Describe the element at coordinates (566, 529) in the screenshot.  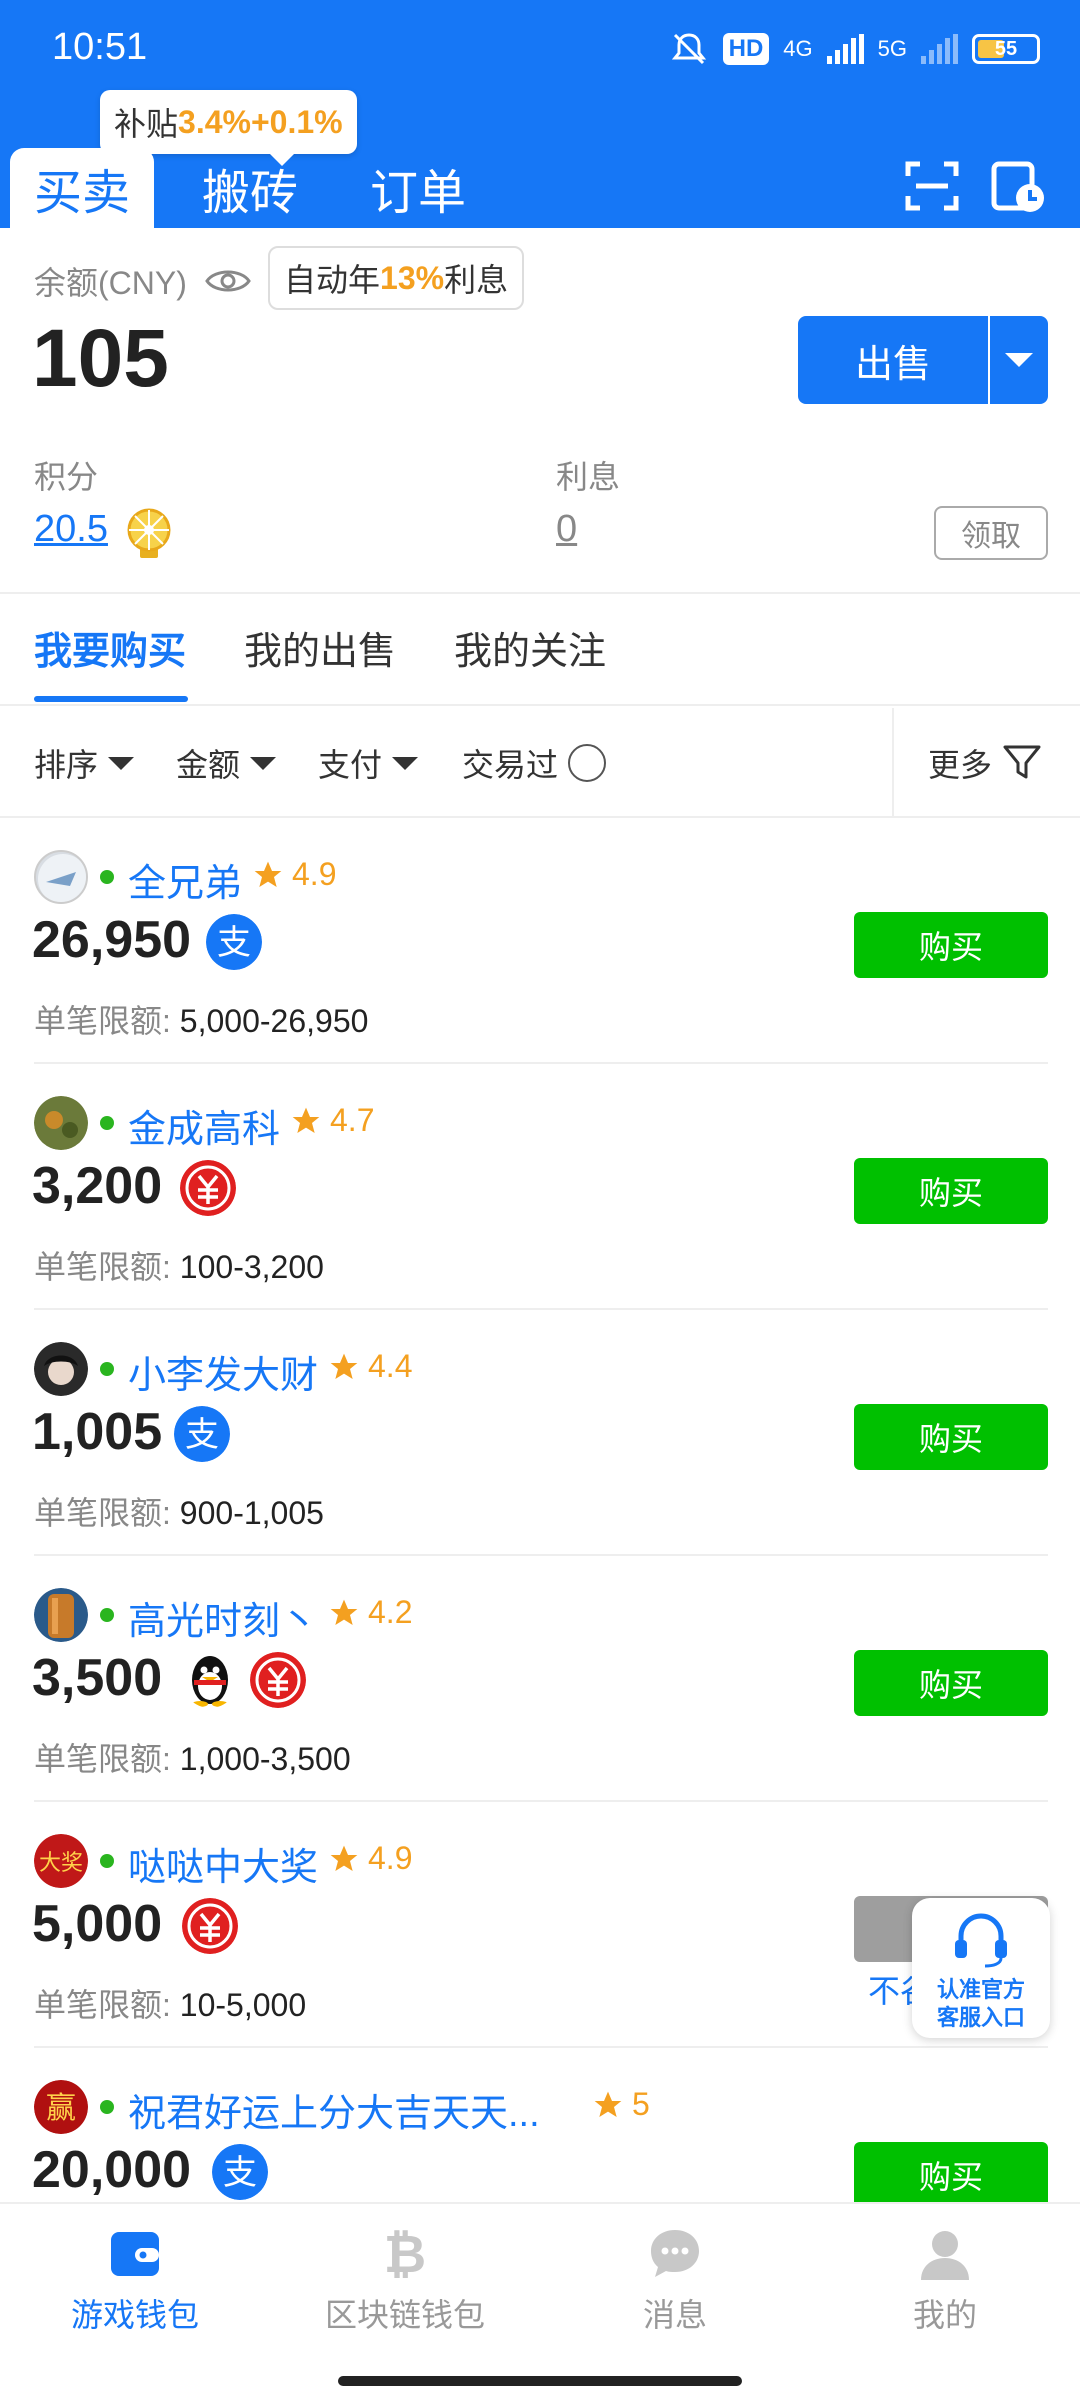
I see `interest-value: 0` at that location.